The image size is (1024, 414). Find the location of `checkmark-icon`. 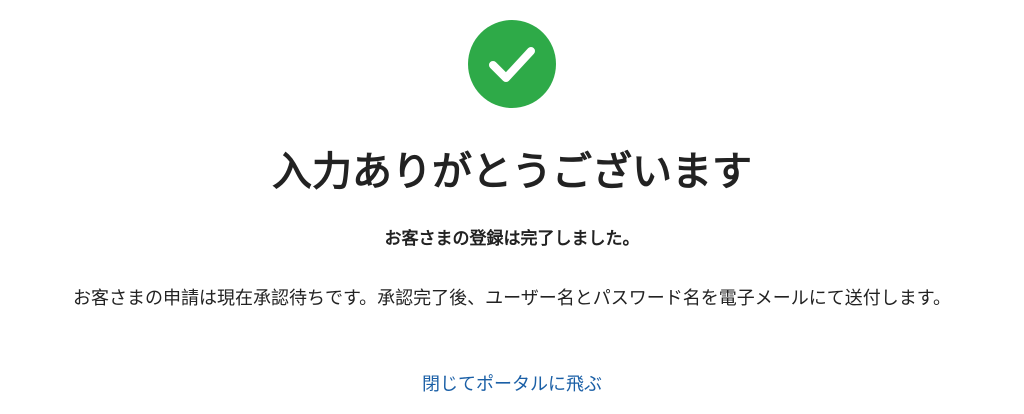

checkmark-icon is located at coordinates (512, 64).